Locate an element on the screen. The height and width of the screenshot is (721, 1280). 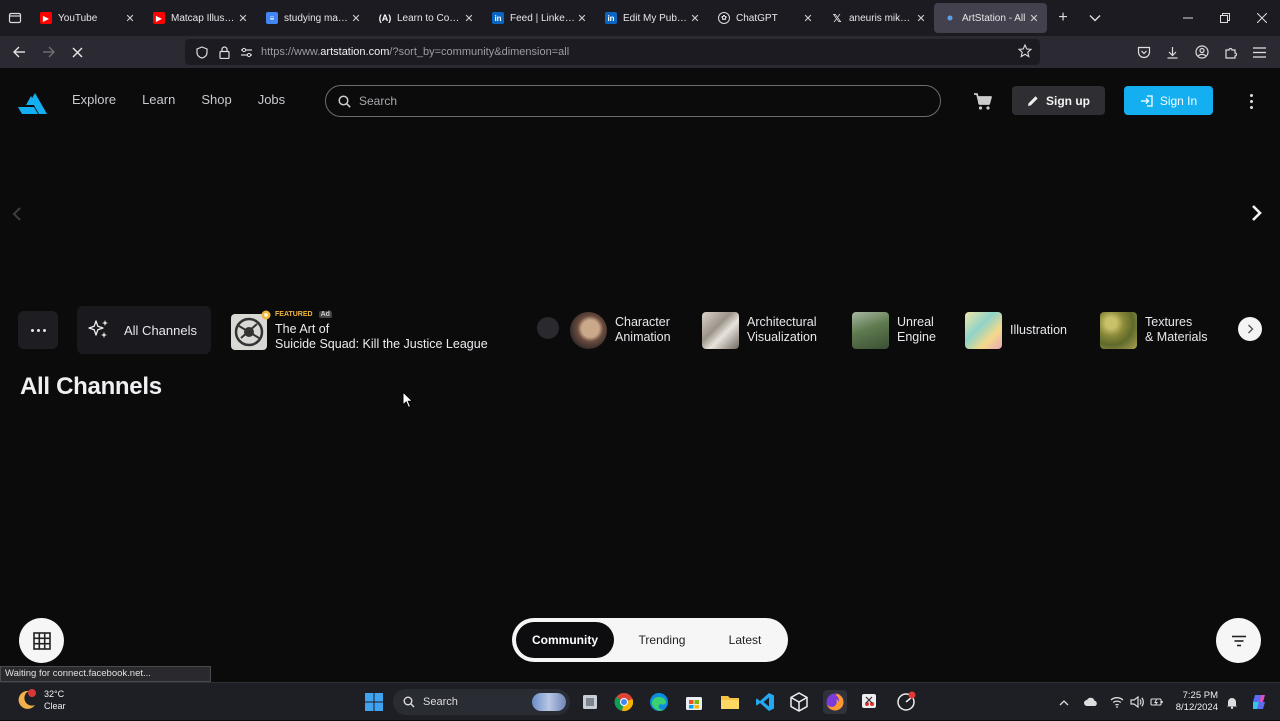
volume-icon is located at coordinates (1137, 702).